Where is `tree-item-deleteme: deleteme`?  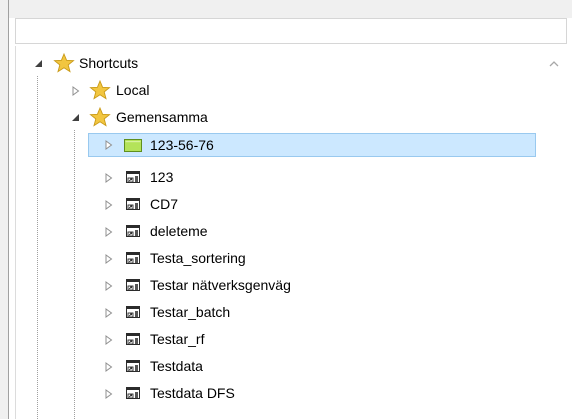
tree-item-deleteme: deleteme is located at coordinates (276, 231).